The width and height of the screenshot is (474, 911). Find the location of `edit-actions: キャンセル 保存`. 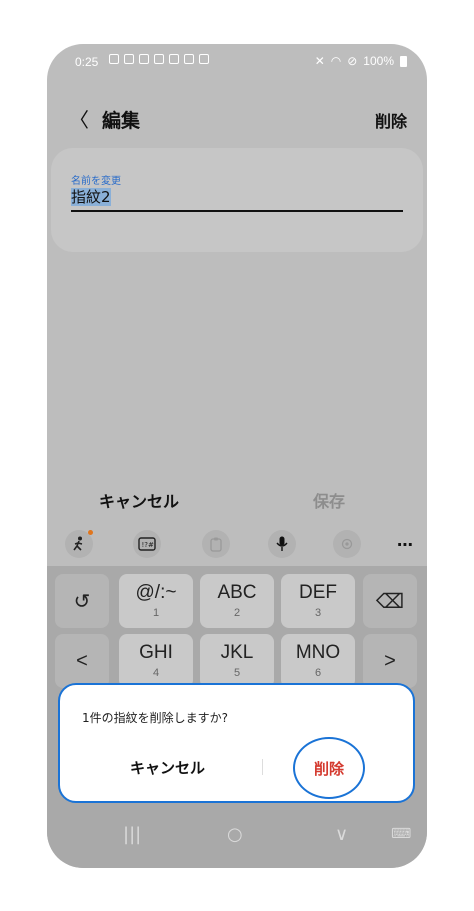

edit-actions: キャンセル 保存 is located at coordinates (237, 501).